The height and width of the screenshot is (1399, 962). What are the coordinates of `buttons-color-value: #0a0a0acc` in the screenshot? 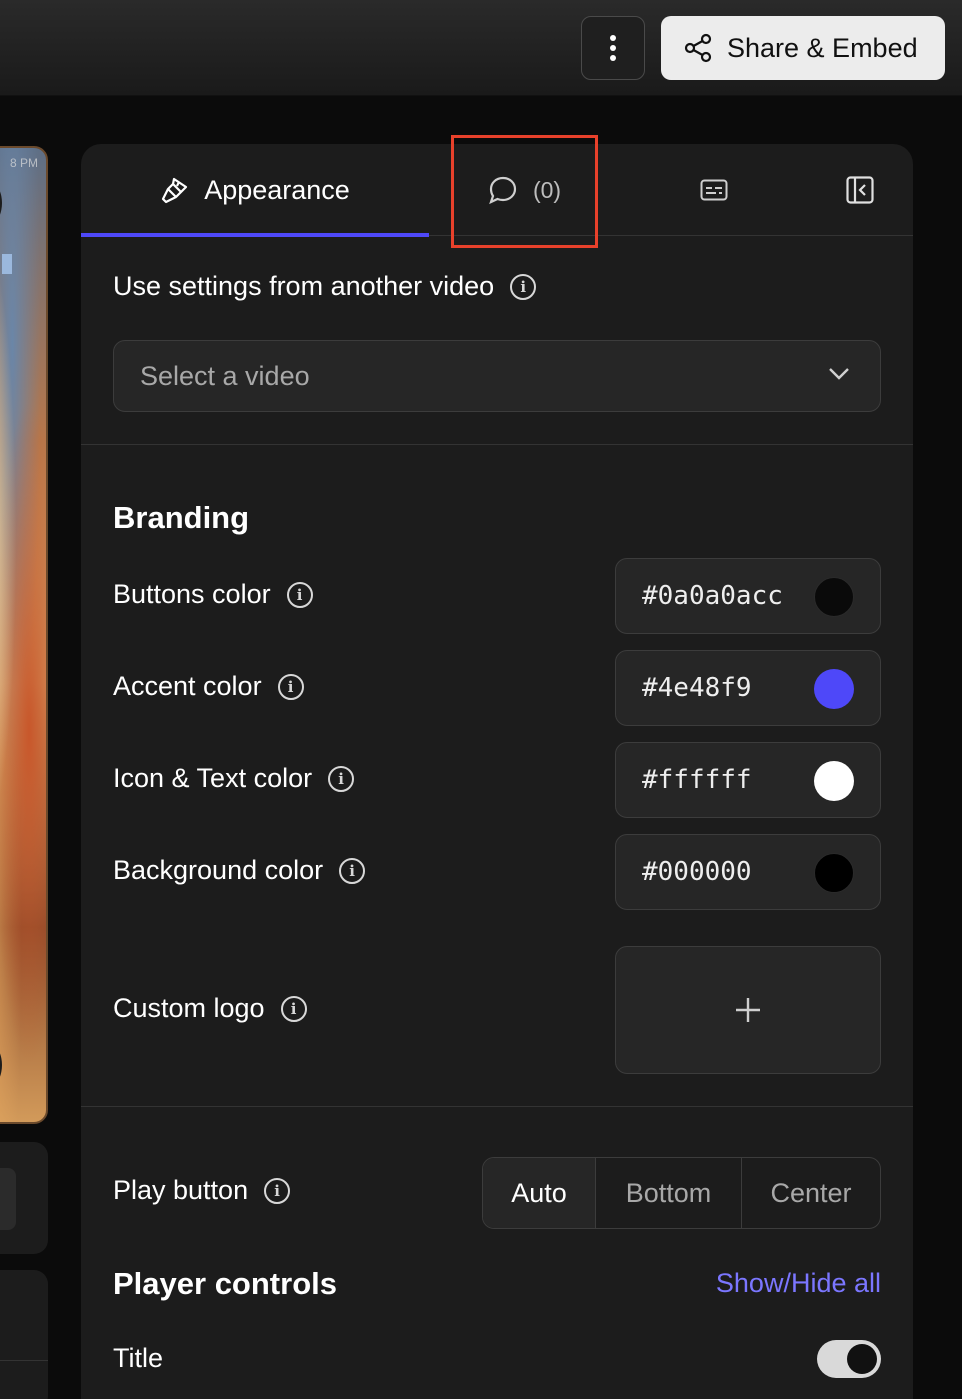 It's located at (712, 596).